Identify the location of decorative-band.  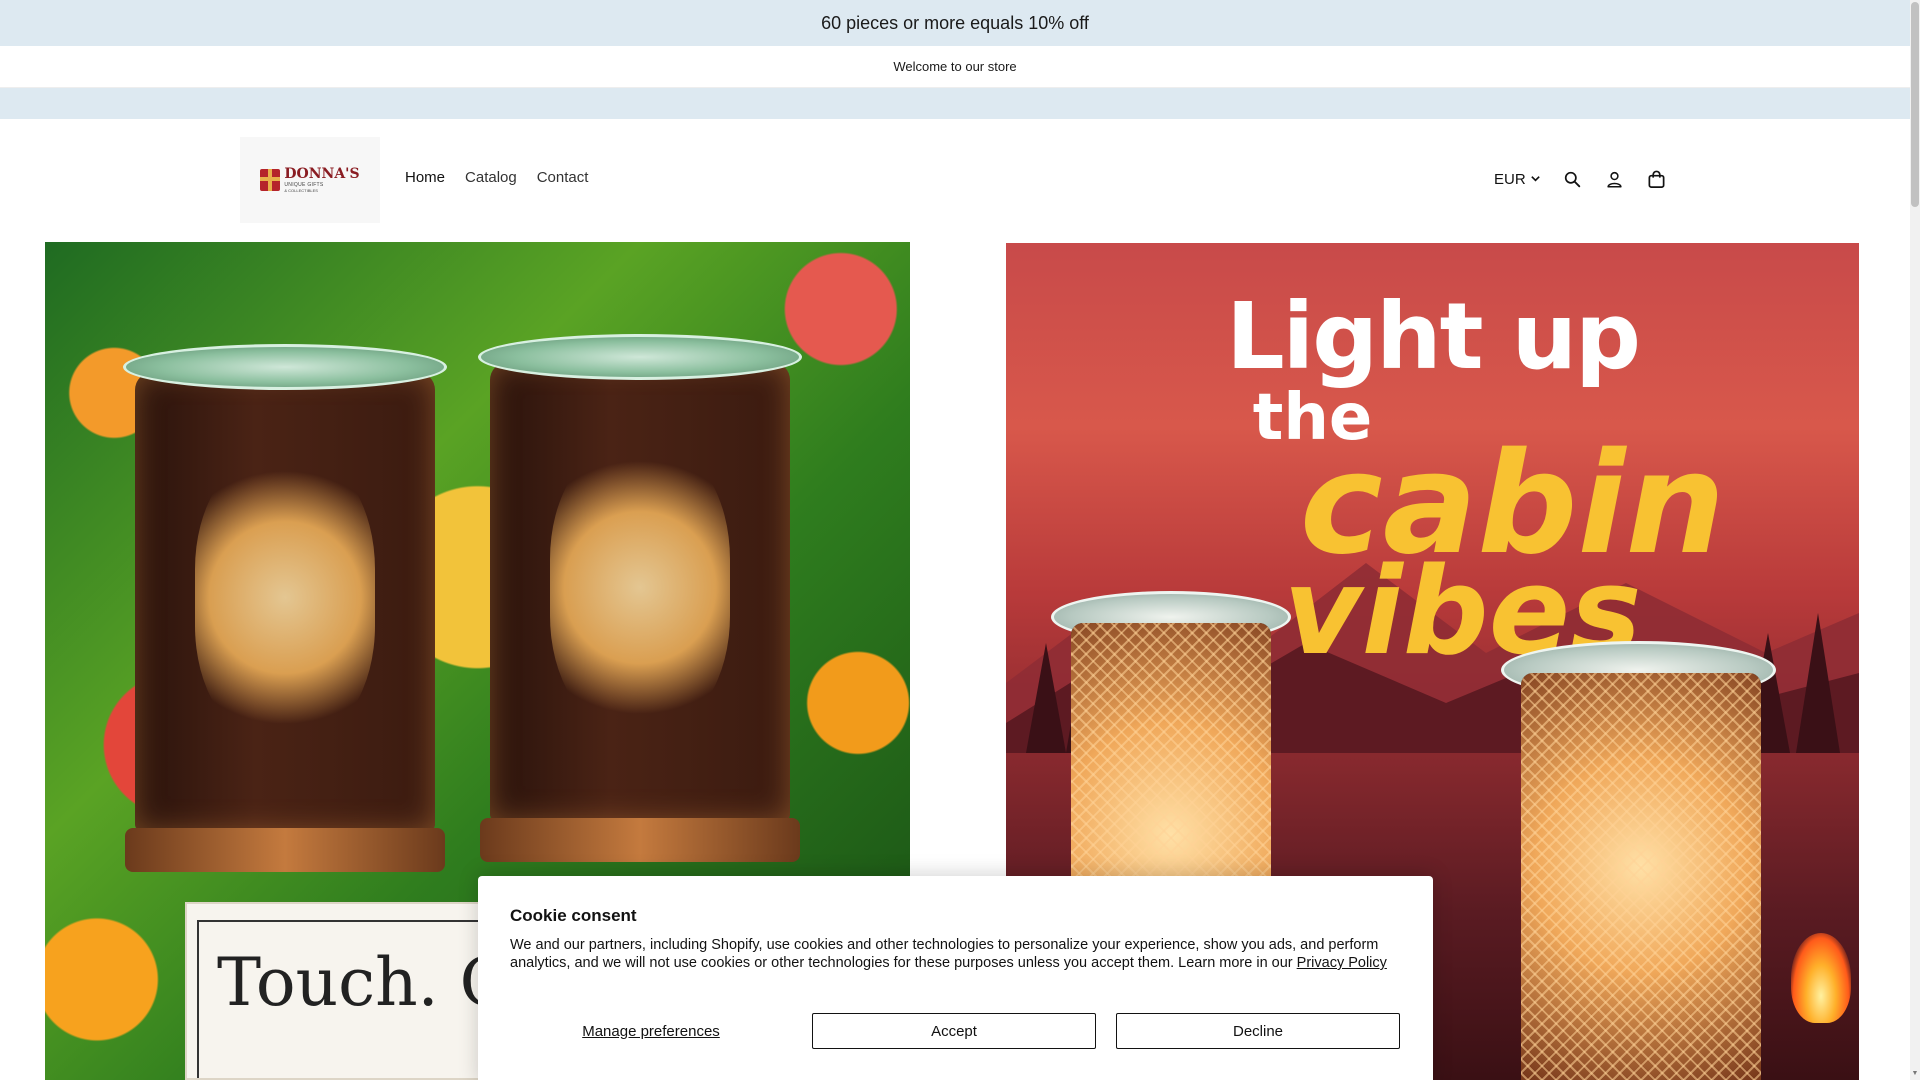
(955, 103).